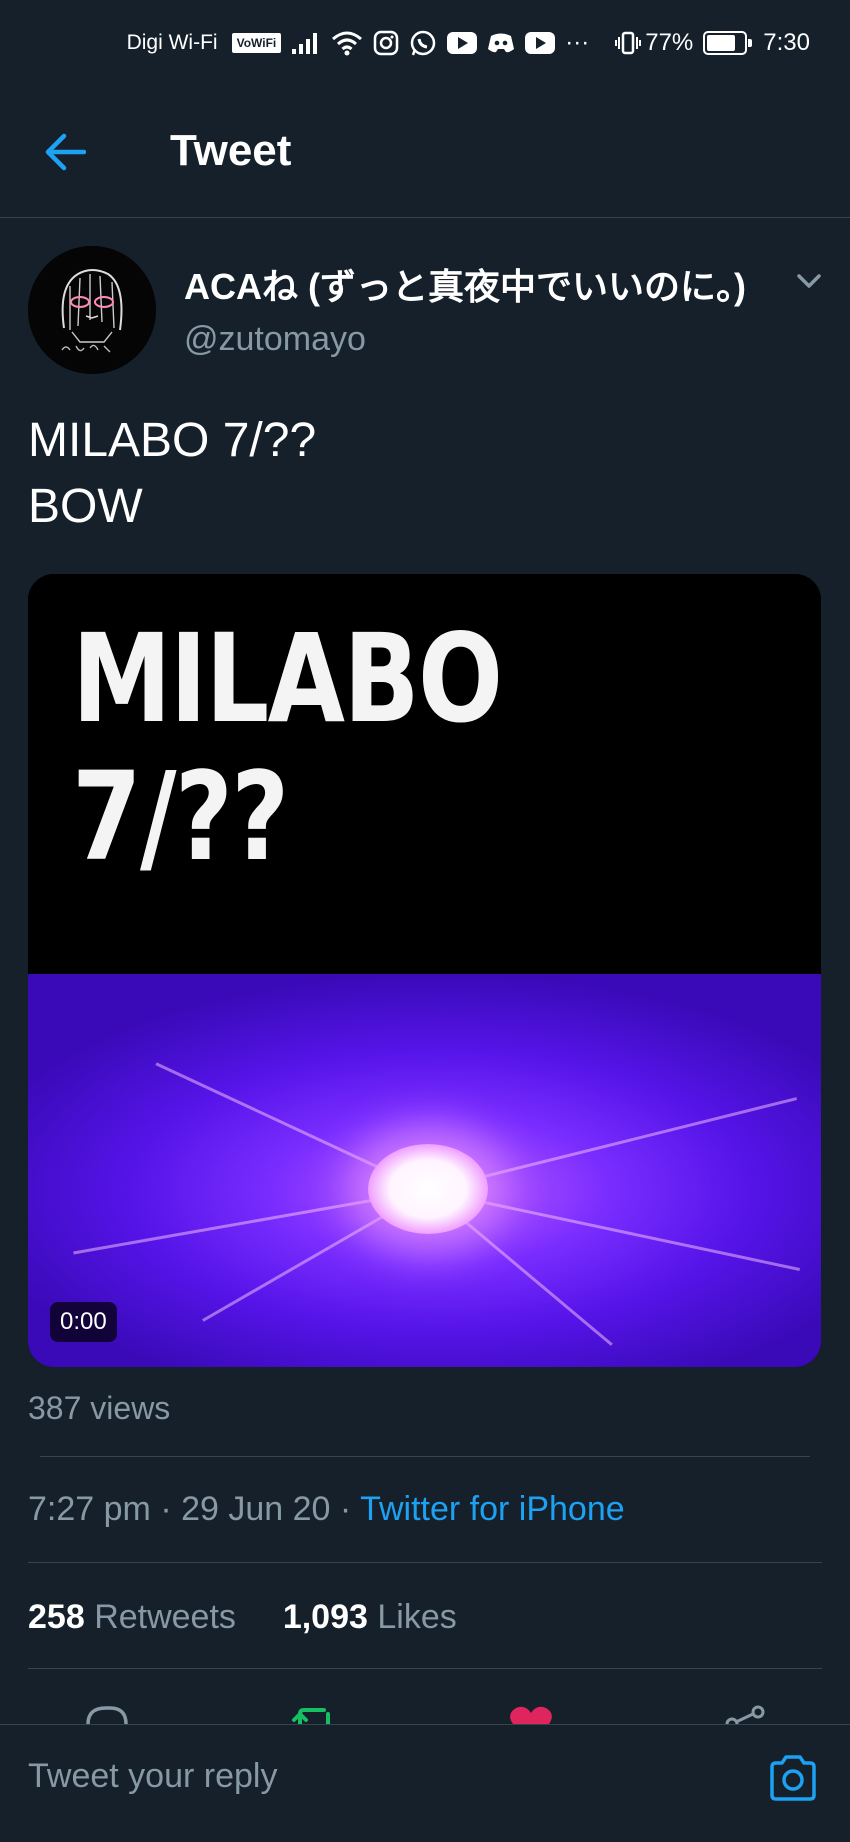 The width and height of the screenshot is (850, 1842). I want to click on retweets-count: 258, so click(56, 1617).